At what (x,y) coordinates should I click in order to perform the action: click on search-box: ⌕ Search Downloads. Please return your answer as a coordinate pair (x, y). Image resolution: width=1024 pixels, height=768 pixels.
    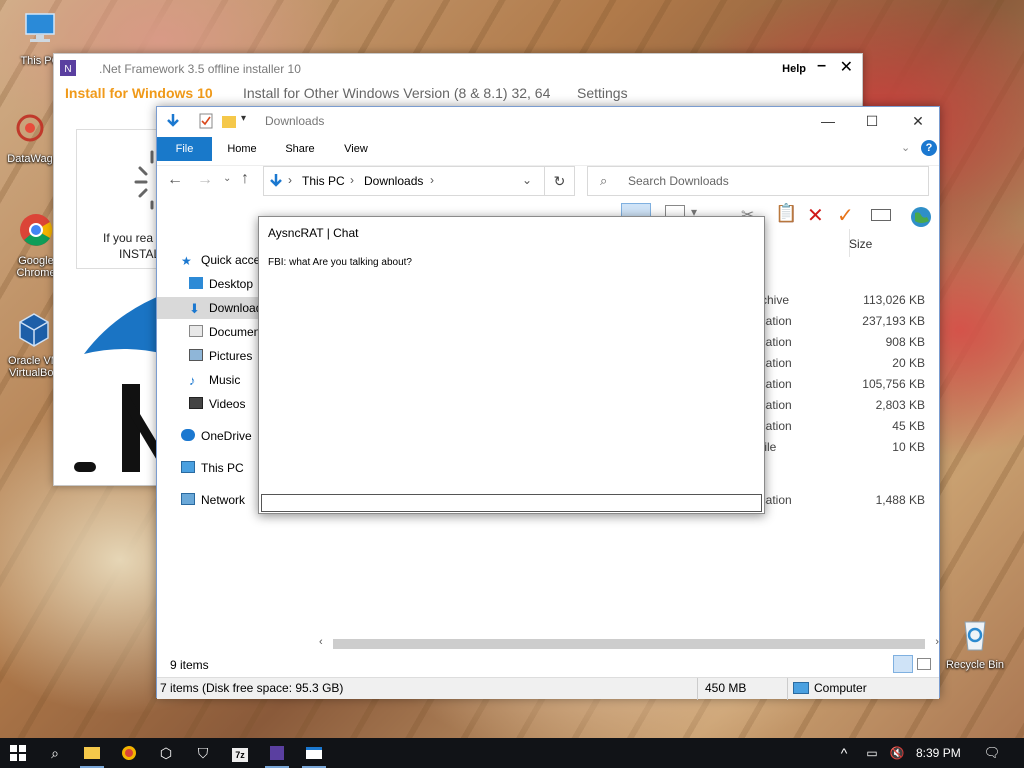
    Looking at the image, I should click on (758, 181).